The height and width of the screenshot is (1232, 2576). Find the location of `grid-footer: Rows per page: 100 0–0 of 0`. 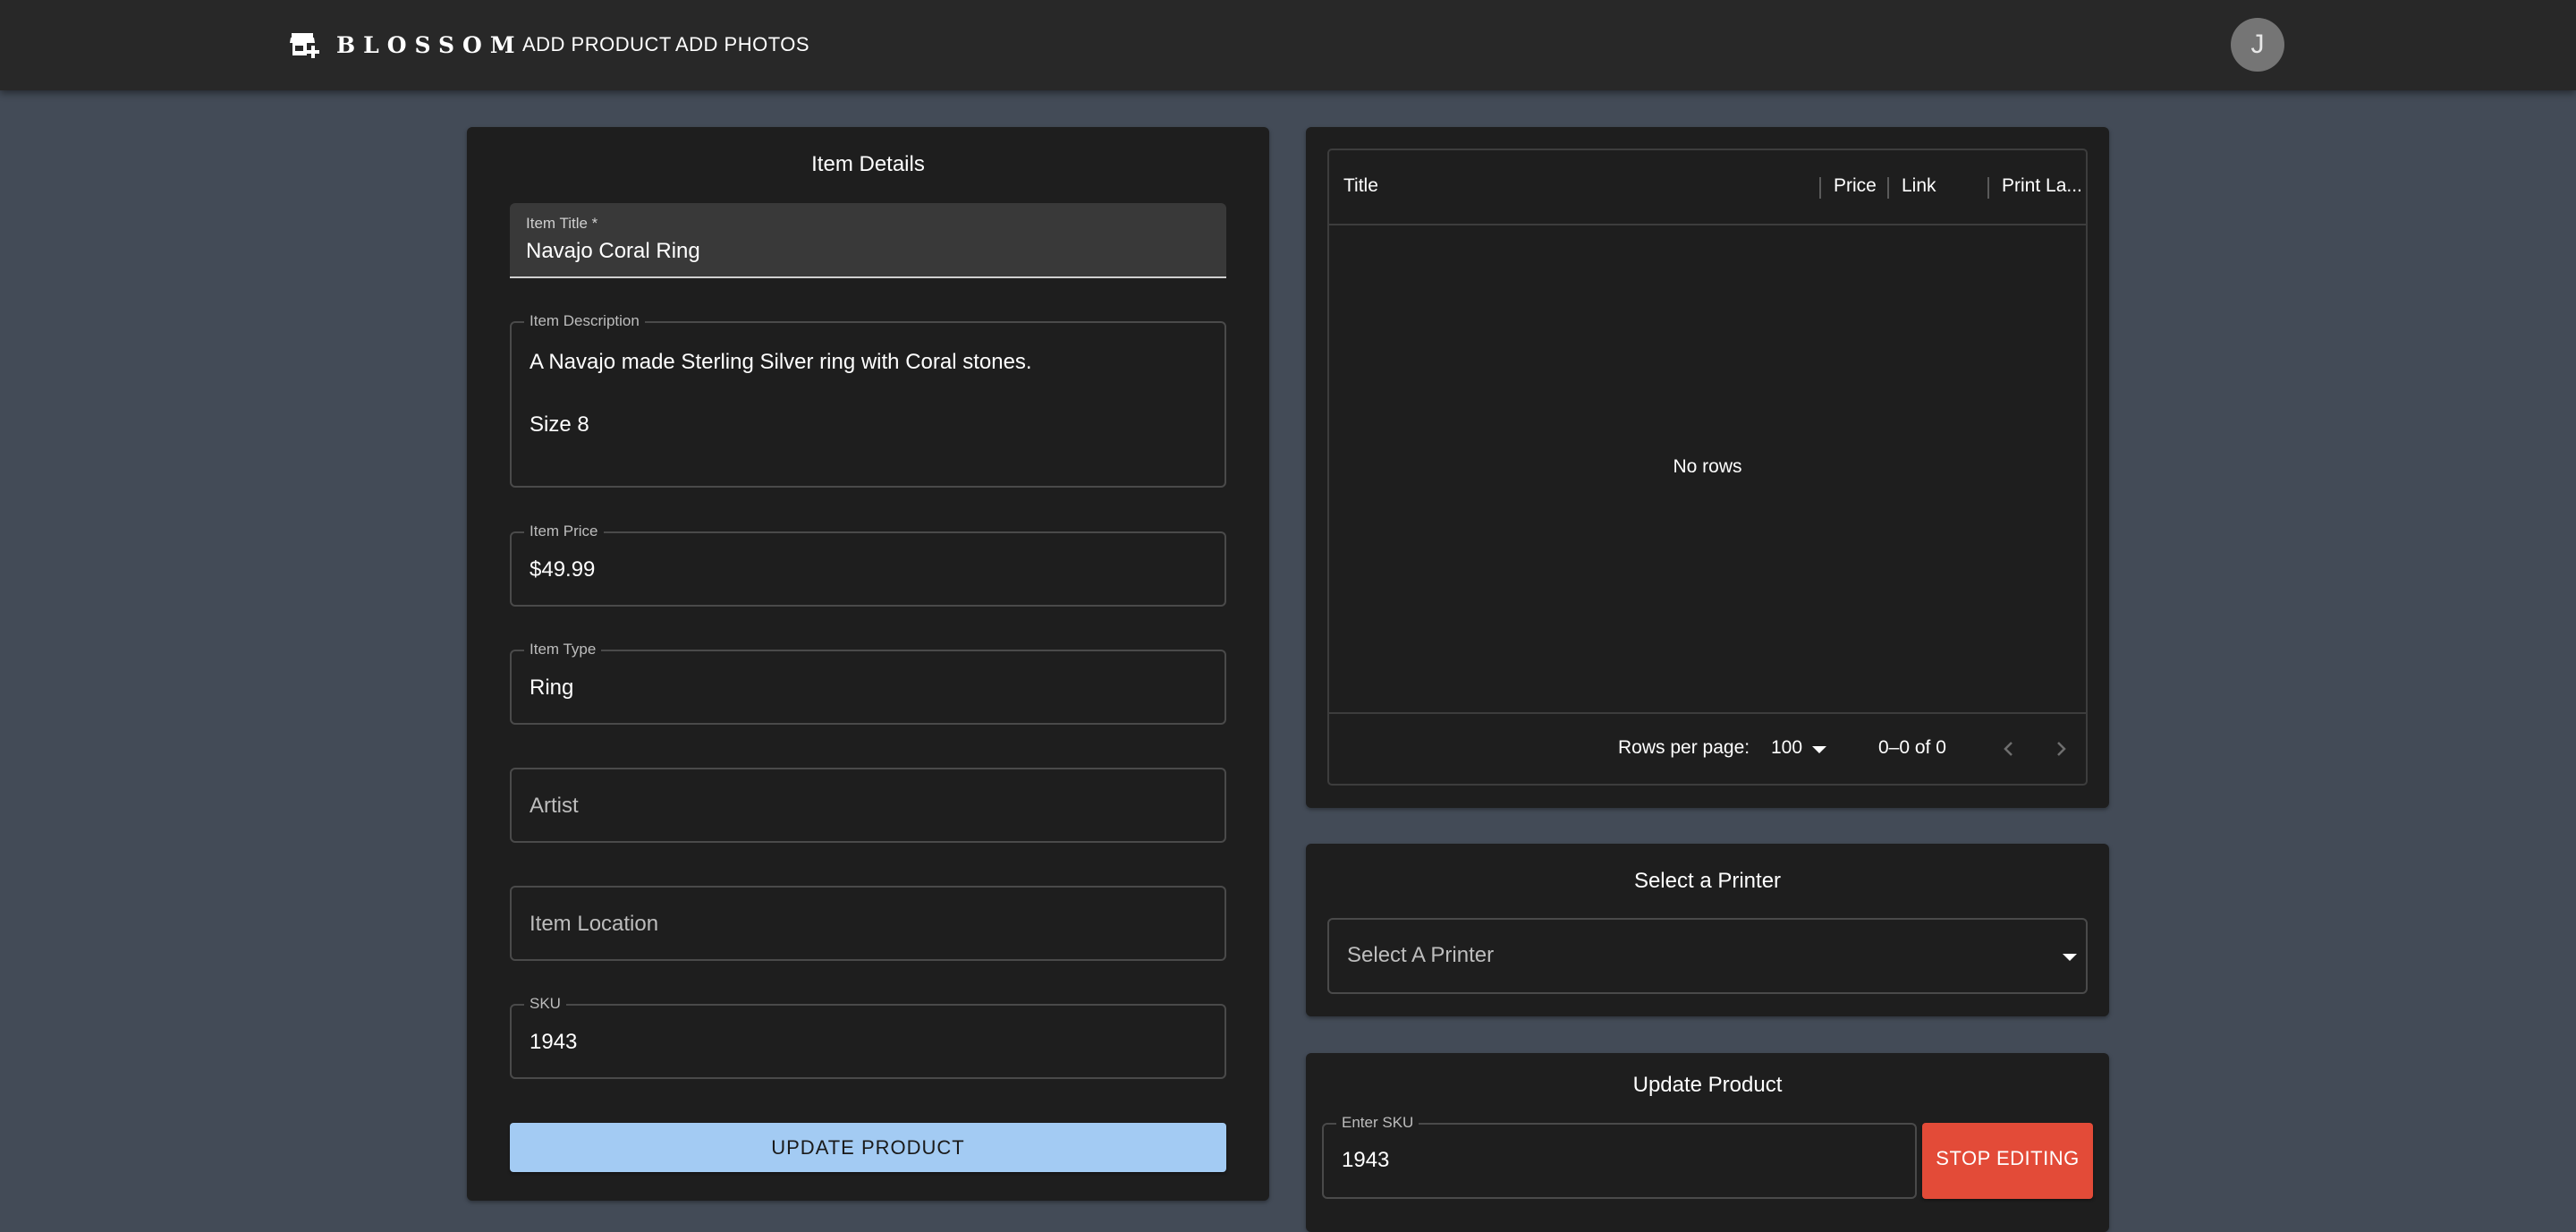

grid-footer: Rows per page: 100 0–0 of 0 is located at coordinates (1707, 748).